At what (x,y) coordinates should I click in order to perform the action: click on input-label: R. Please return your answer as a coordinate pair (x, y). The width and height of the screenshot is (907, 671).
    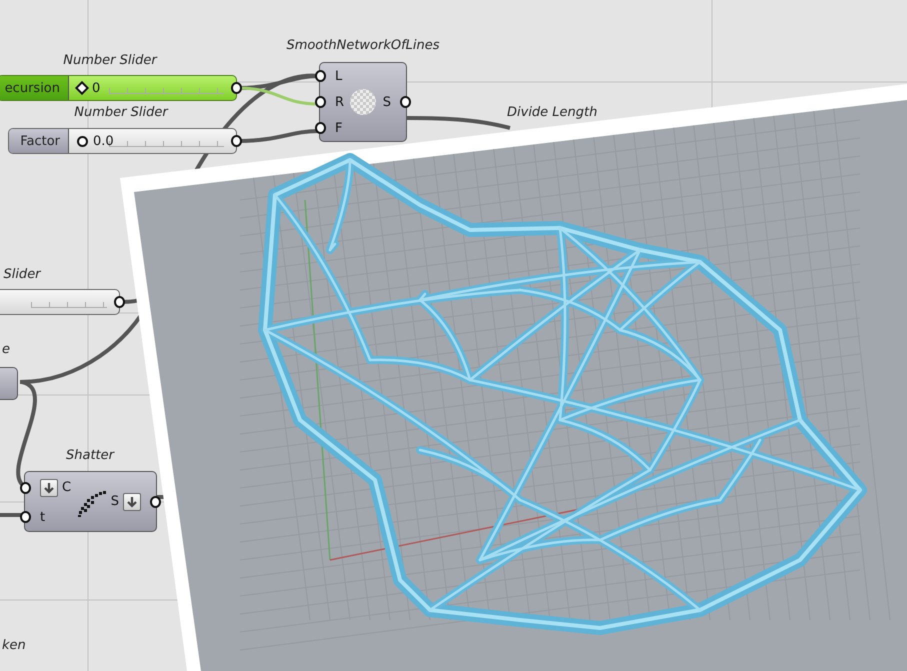
    Looking at the image, I should click on (339, 102).